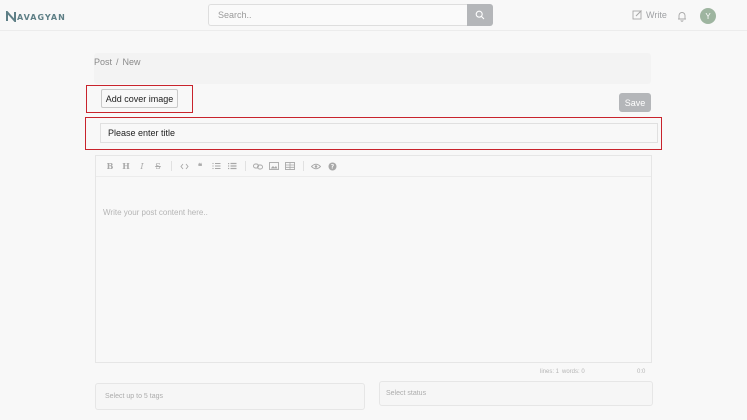  Describe the element at coordinates (230, 396) in the screenshot. I see `tags-select: Select up to 5 tags` at that location.